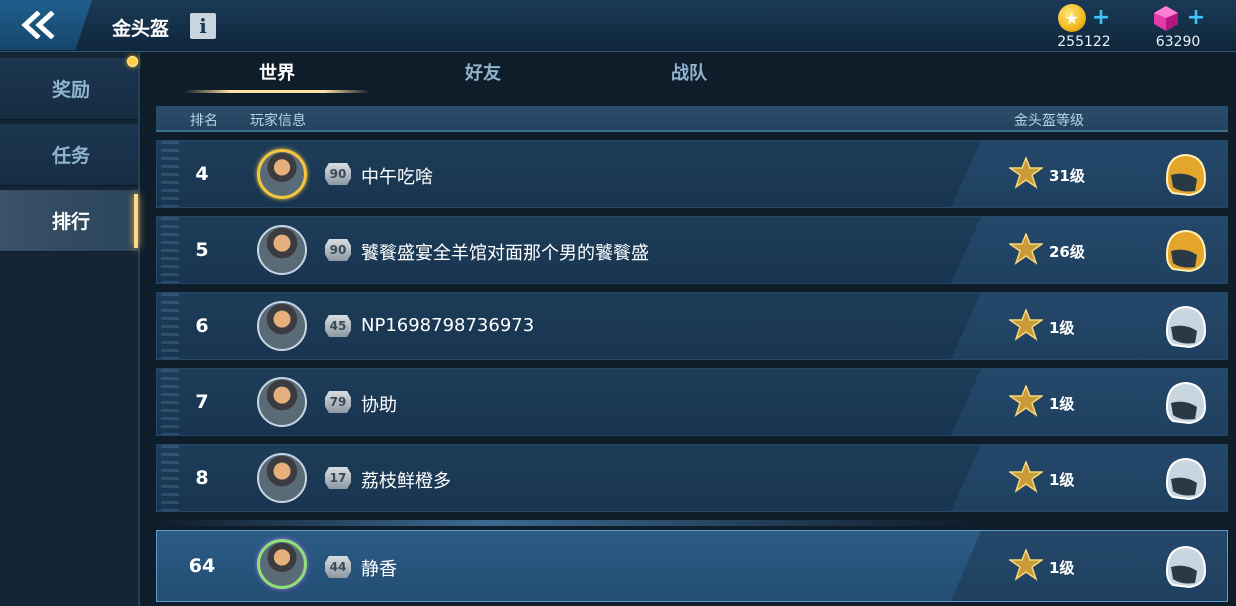 The width and height of the screenshot is (1236, 606). Describe the element at coordinates (202, 566) in the screenshot. I see `row-rank: 64` at that location.